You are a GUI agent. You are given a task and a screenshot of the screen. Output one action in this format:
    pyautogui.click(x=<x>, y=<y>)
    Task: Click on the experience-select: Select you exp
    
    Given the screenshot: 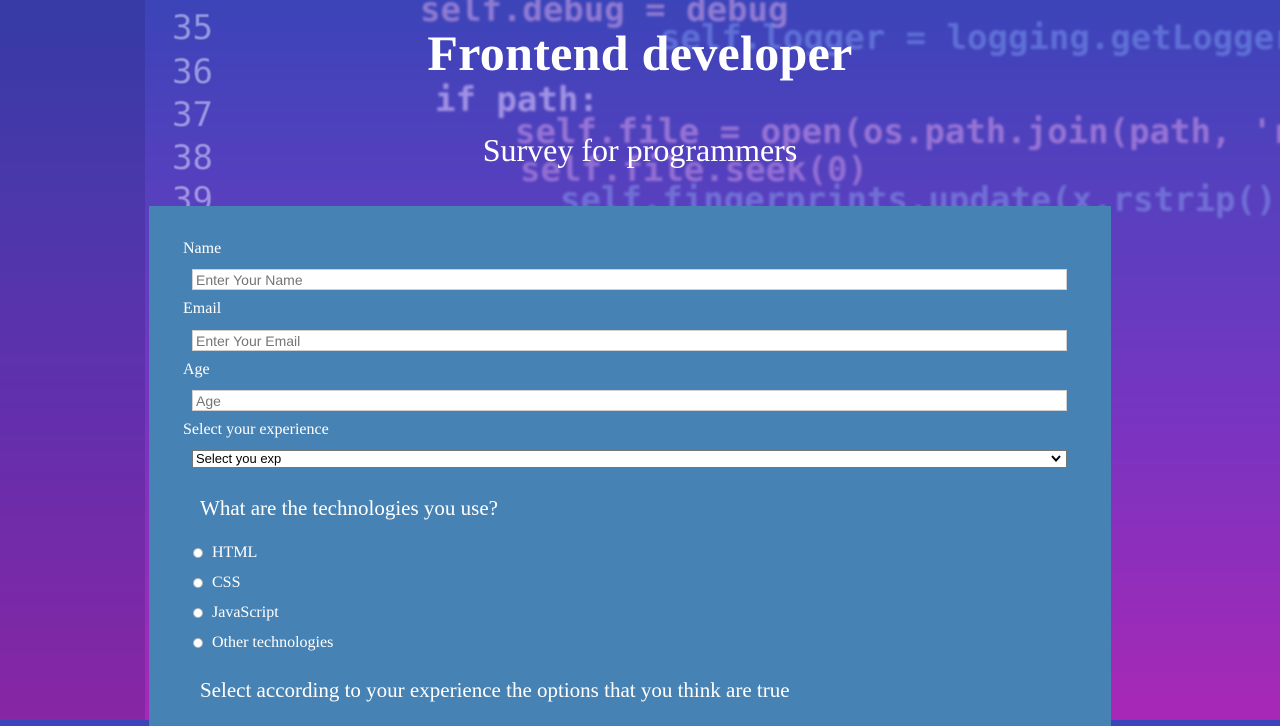 What is the action you would take?
    pyautogui.click(x=629, y=459)
    